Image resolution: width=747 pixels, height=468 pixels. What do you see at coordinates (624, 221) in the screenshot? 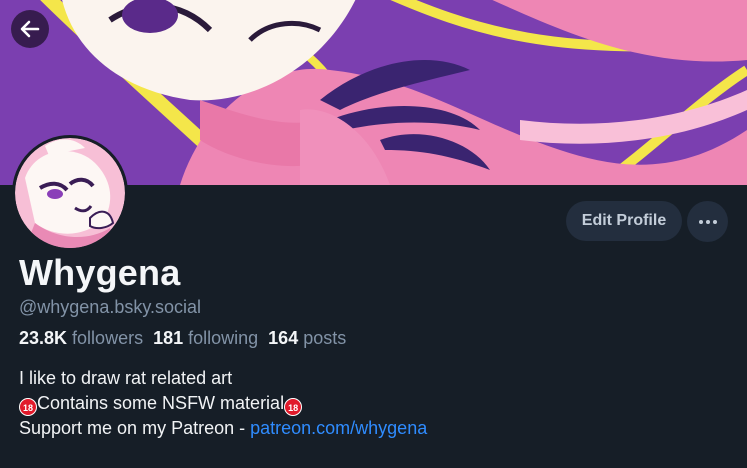
I see `edit-profile-button: Edit Profile` at bounding box center [624, 221].